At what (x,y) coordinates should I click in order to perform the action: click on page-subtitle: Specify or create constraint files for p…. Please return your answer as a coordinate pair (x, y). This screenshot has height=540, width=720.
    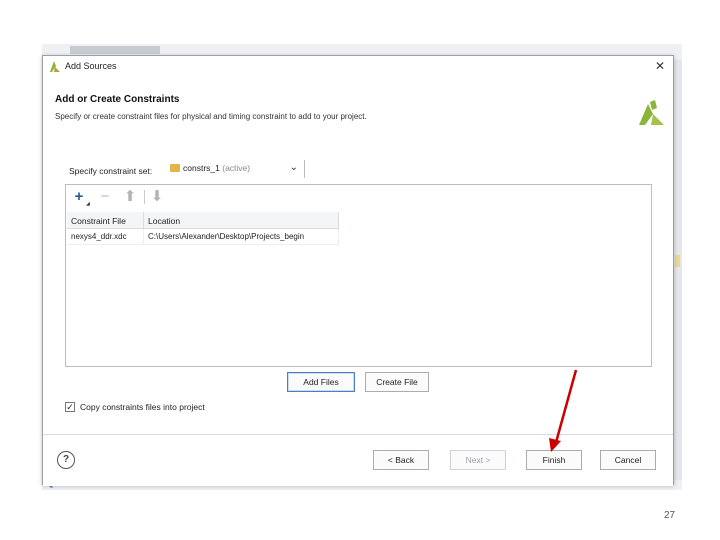
    Looking at the image, I should click on (211, 116).